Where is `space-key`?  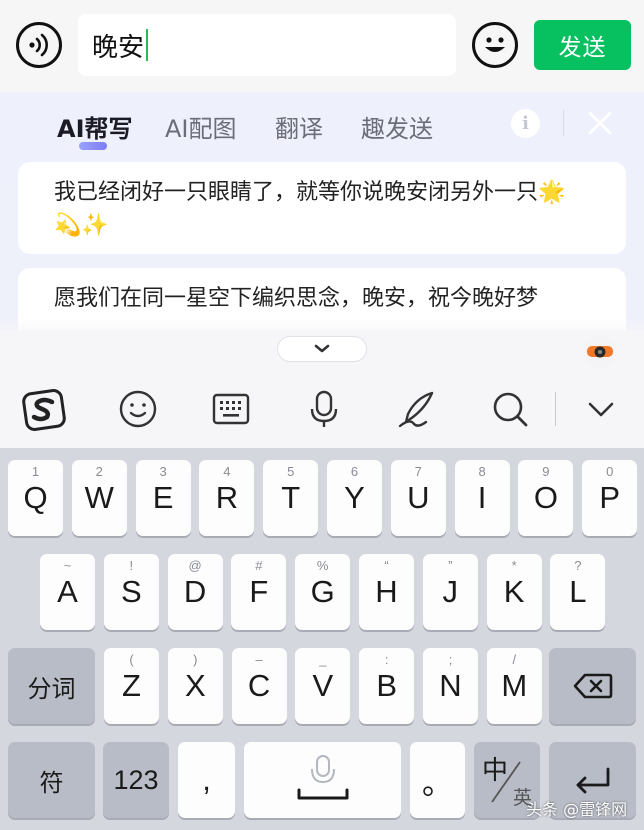 space-key is located at coordinates (322, 780).